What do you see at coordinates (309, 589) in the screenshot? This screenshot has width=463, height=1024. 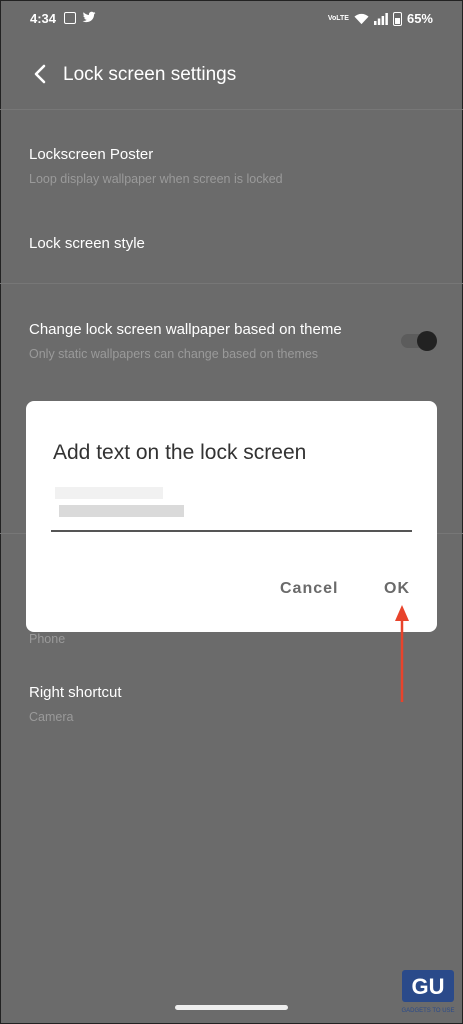 I see `cancel-button: Cancel` at bounding box center [309, 589].